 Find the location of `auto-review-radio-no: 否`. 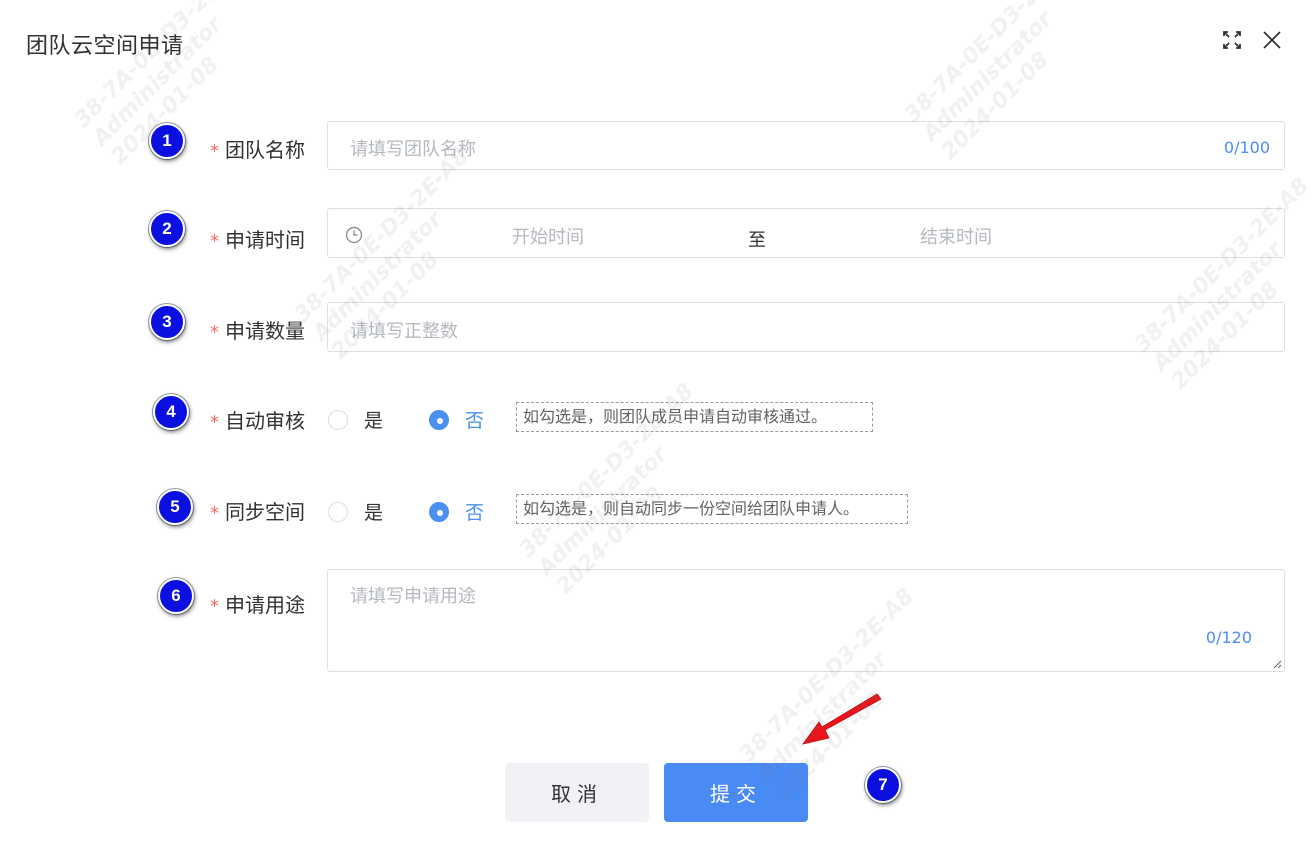

auto-review-radio-no: 否 is located at coordinates (456, 419).